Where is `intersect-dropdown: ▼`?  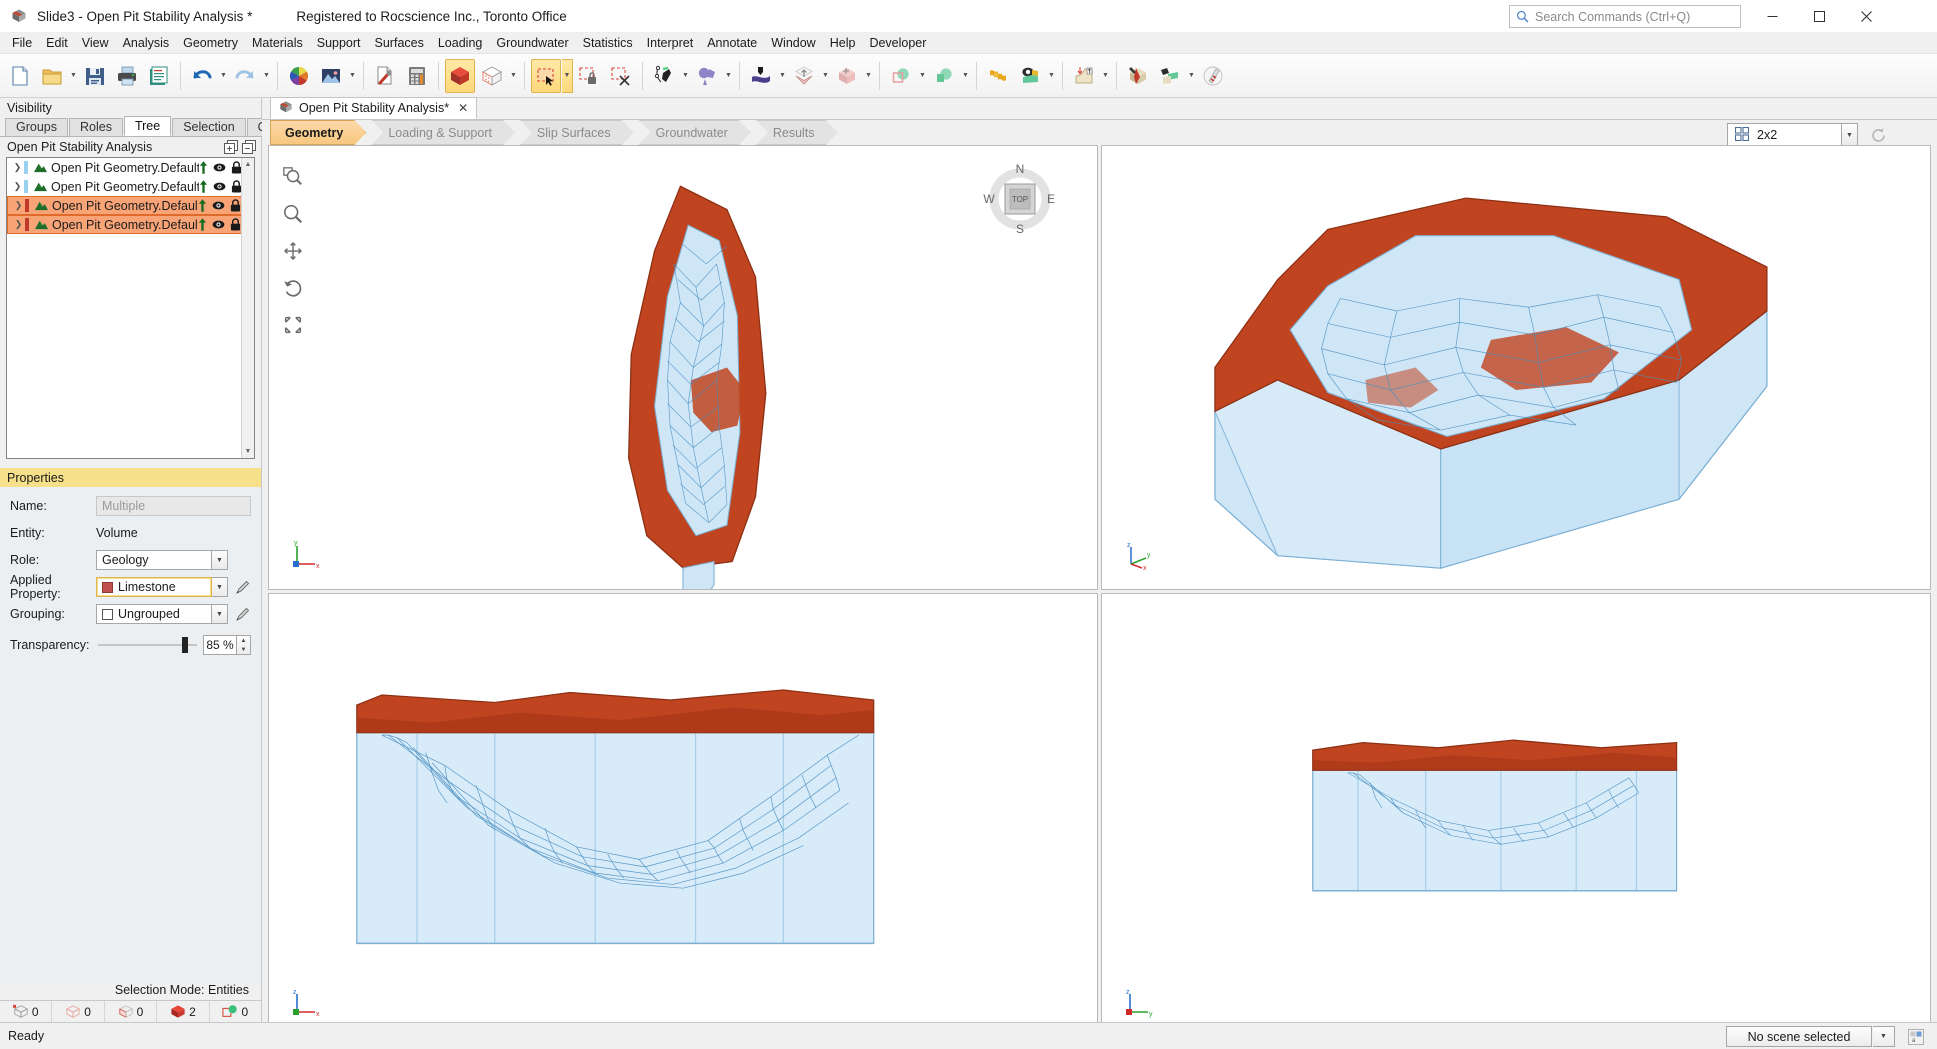
intersect-dropdown: ▼ is located at coordinates (922, 76).